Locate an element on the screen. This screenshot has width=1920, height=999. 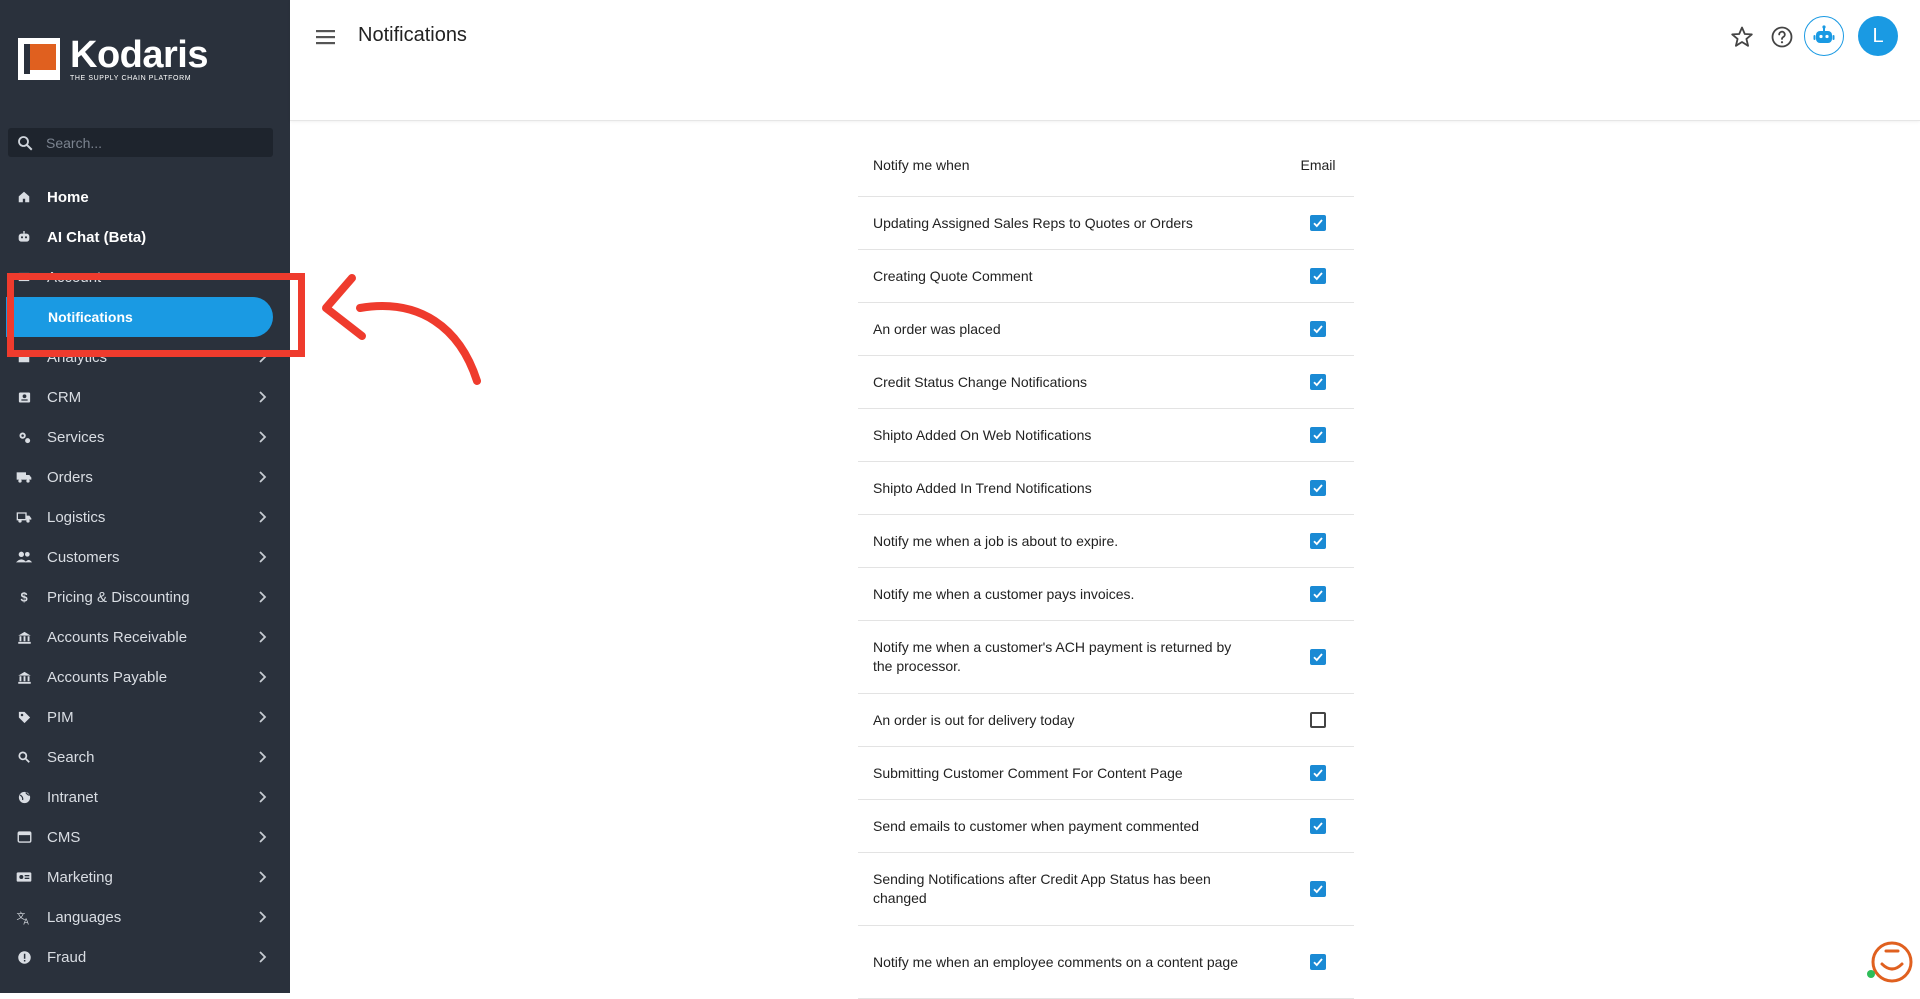
sidebar-item-accounts-payable: Accounts Payable is located at coordinates (145, 677).